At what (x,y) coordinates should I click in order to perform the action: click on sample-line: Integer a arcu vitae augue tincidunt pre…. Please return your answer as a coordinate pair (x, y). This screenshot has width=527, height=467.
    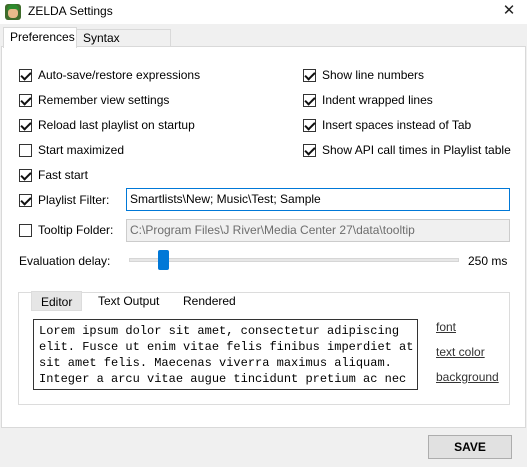
    Looking at the image, I should click on (223, 379).